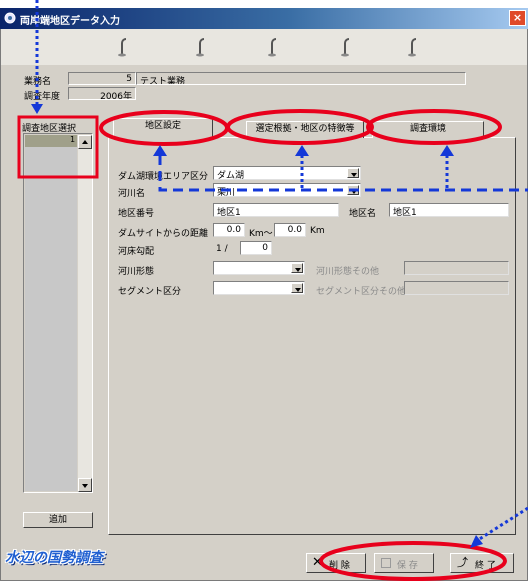  I want to click on add-district-button: 追加, so click(58, 520).